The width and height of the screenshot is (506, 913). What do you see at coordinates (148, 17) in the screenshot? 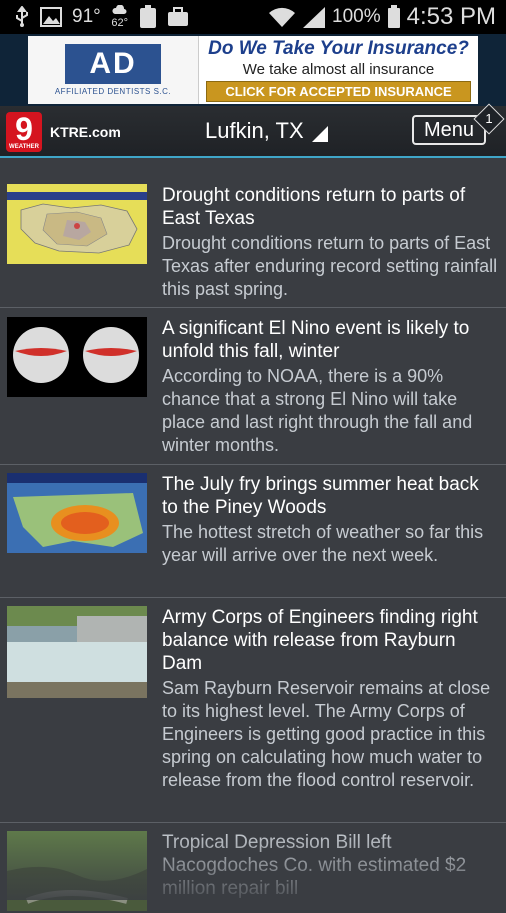
I see `battery-widget-icon` at bounding box center [148, 17].